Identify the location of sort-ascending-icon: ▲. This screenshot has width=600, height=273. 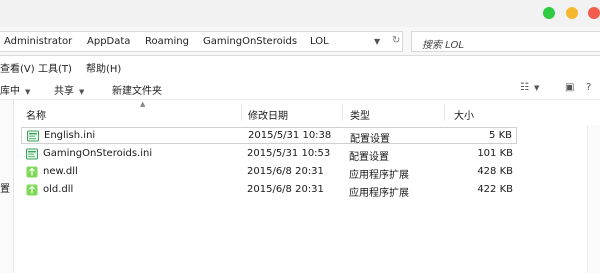
(143, 104).